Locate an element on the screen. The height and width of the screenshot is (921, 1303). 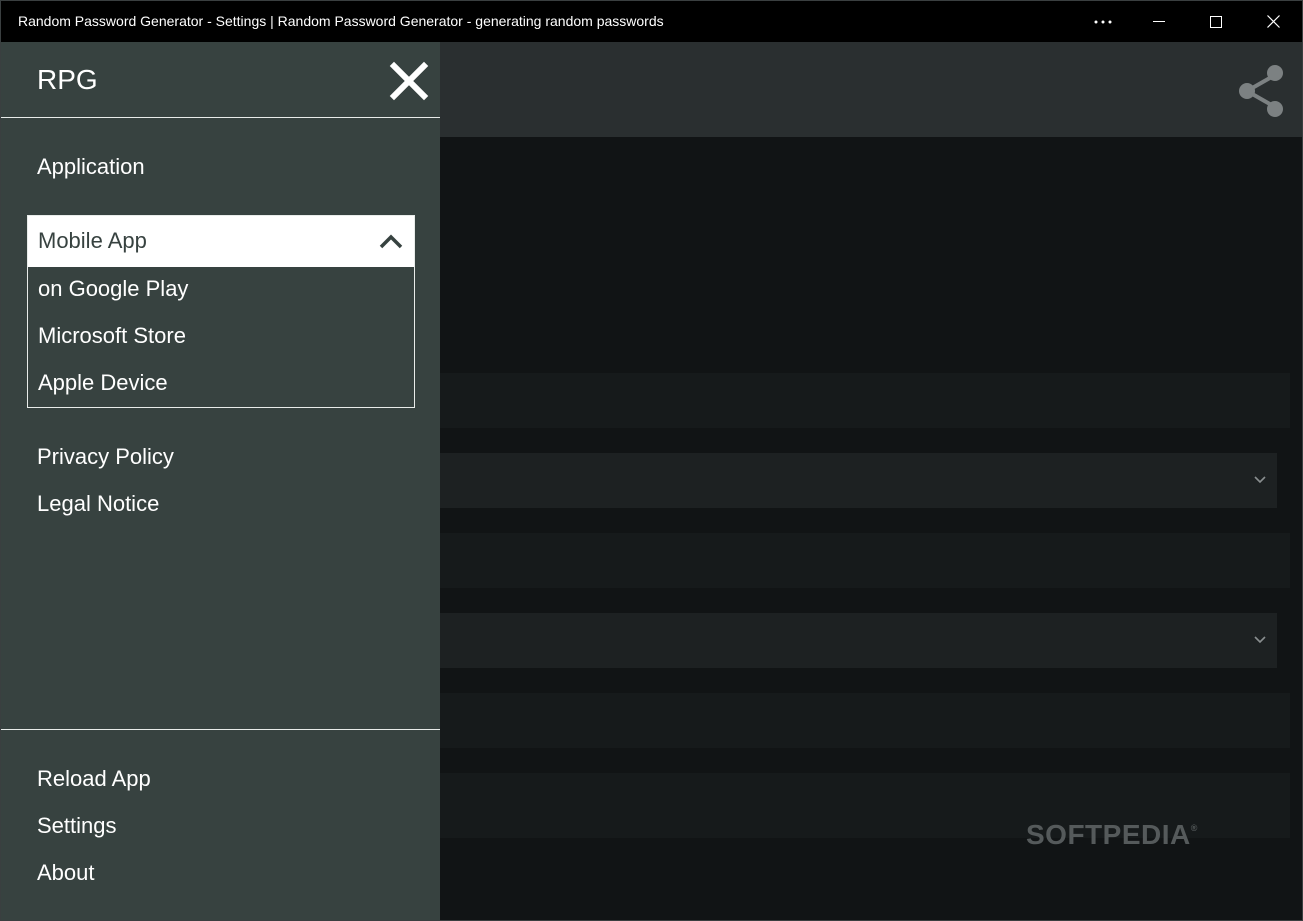
mobile-app-option-microsoft-store: Microsoft Store is located at coordinates (112, 336).